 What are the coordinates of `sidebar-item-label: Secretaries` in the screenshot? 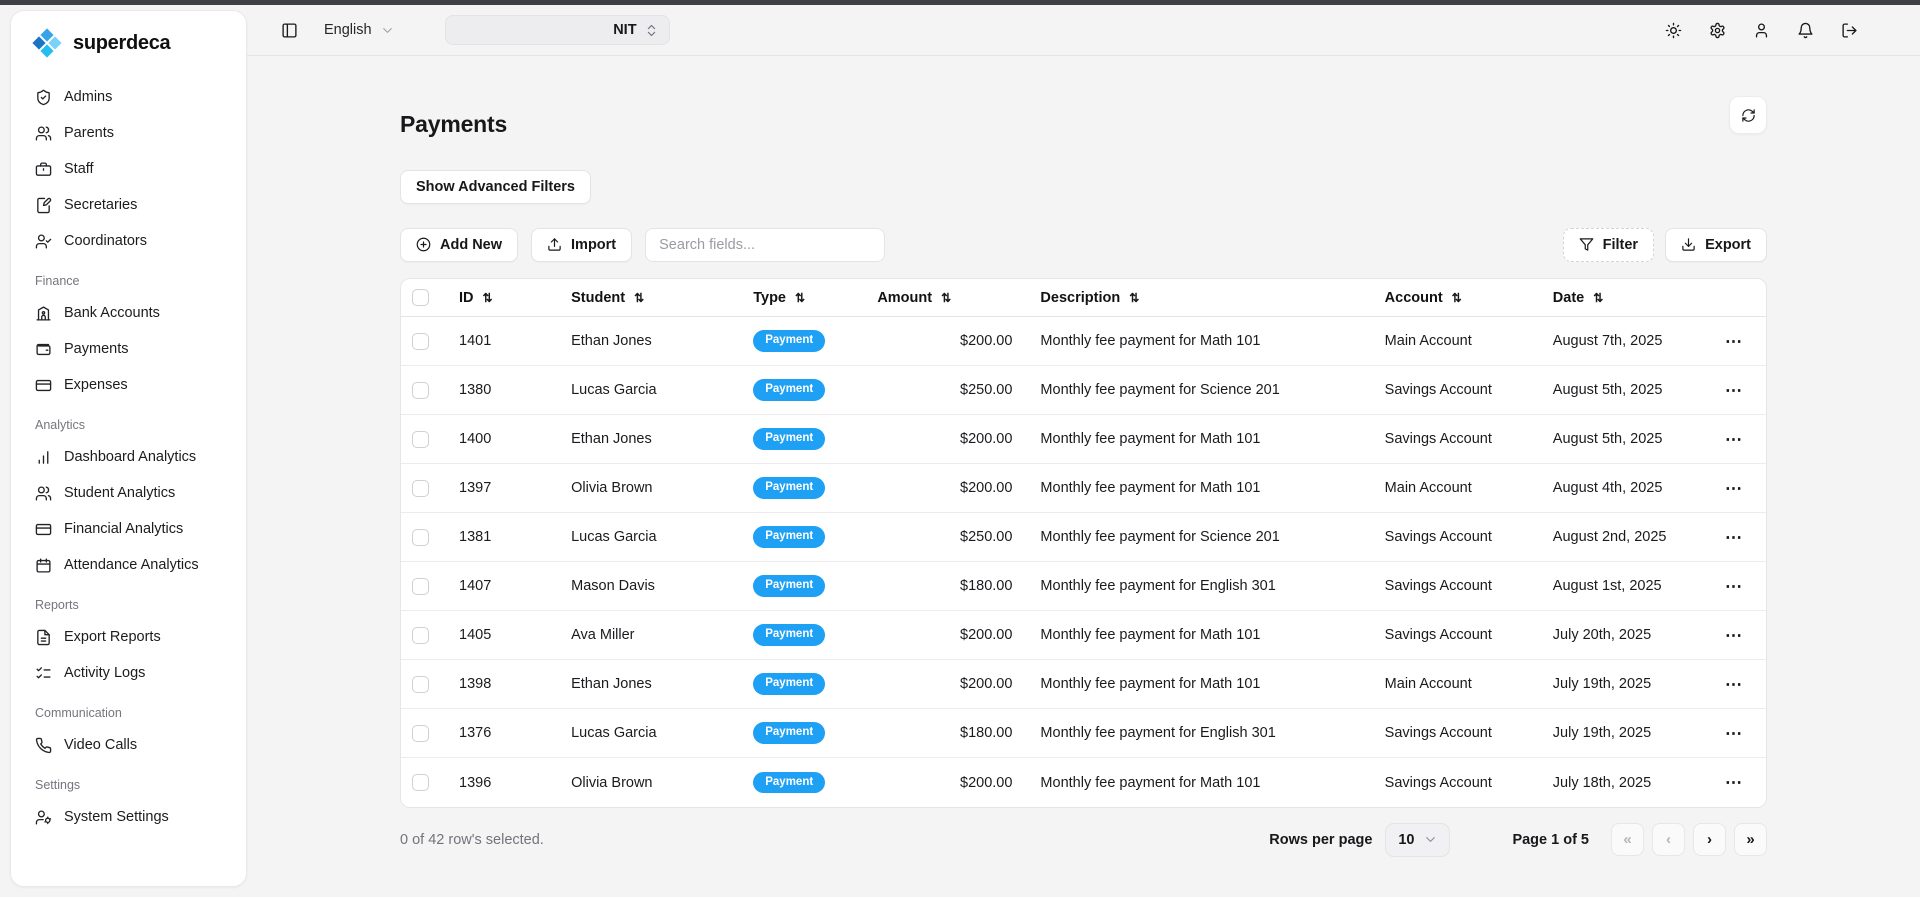 It's located at (101, 205).